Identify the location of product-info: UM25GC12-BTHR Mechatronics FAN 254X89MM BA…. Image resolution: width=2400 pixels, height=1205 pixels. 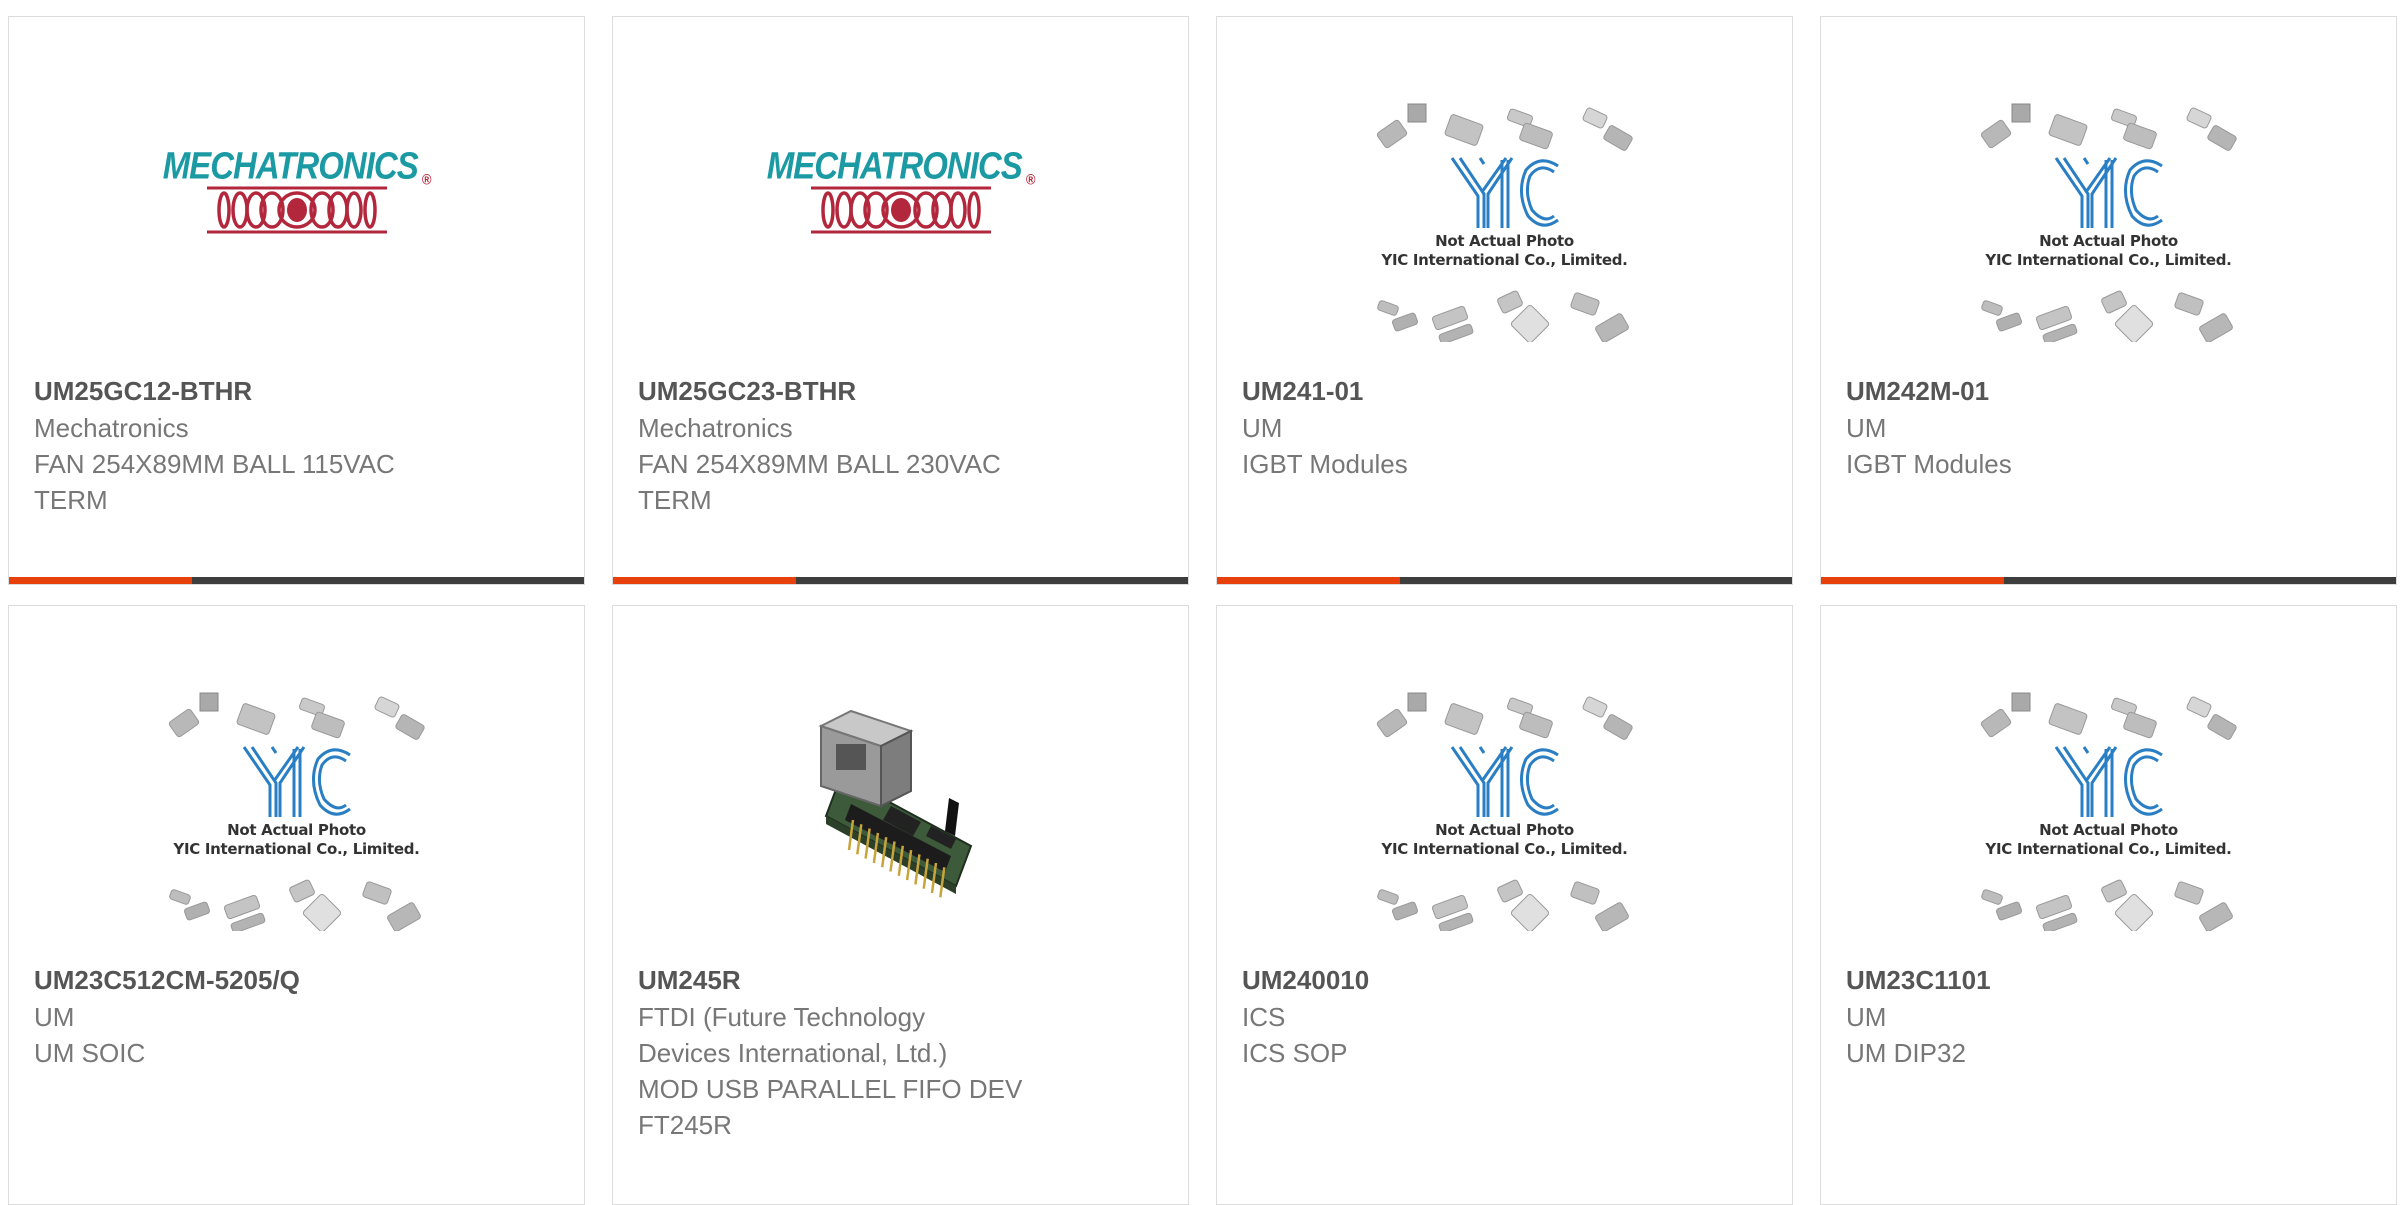
(244, 445).